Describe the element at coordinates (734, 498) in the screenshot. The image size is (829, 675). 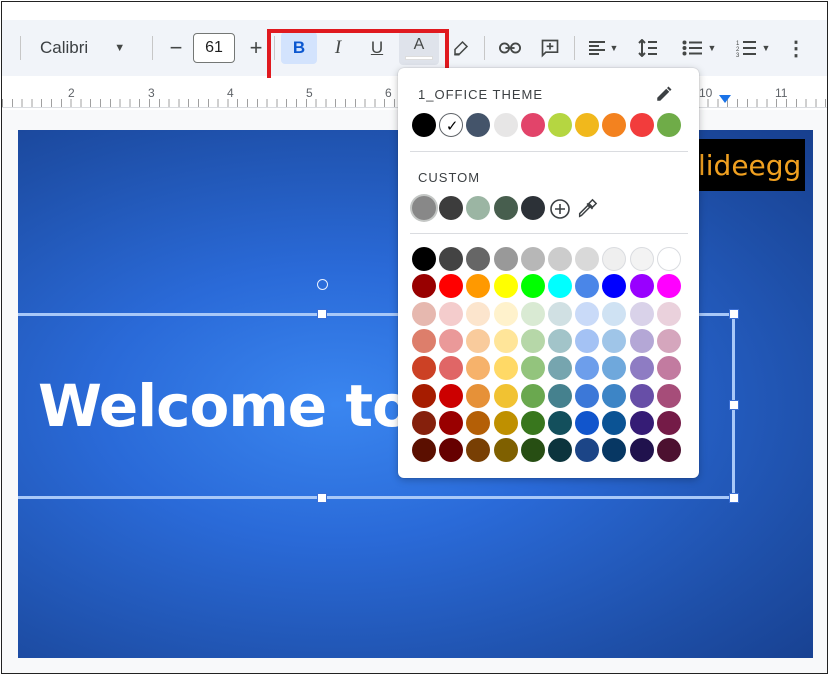
I see `resize-handle-bottom-right` at that location.